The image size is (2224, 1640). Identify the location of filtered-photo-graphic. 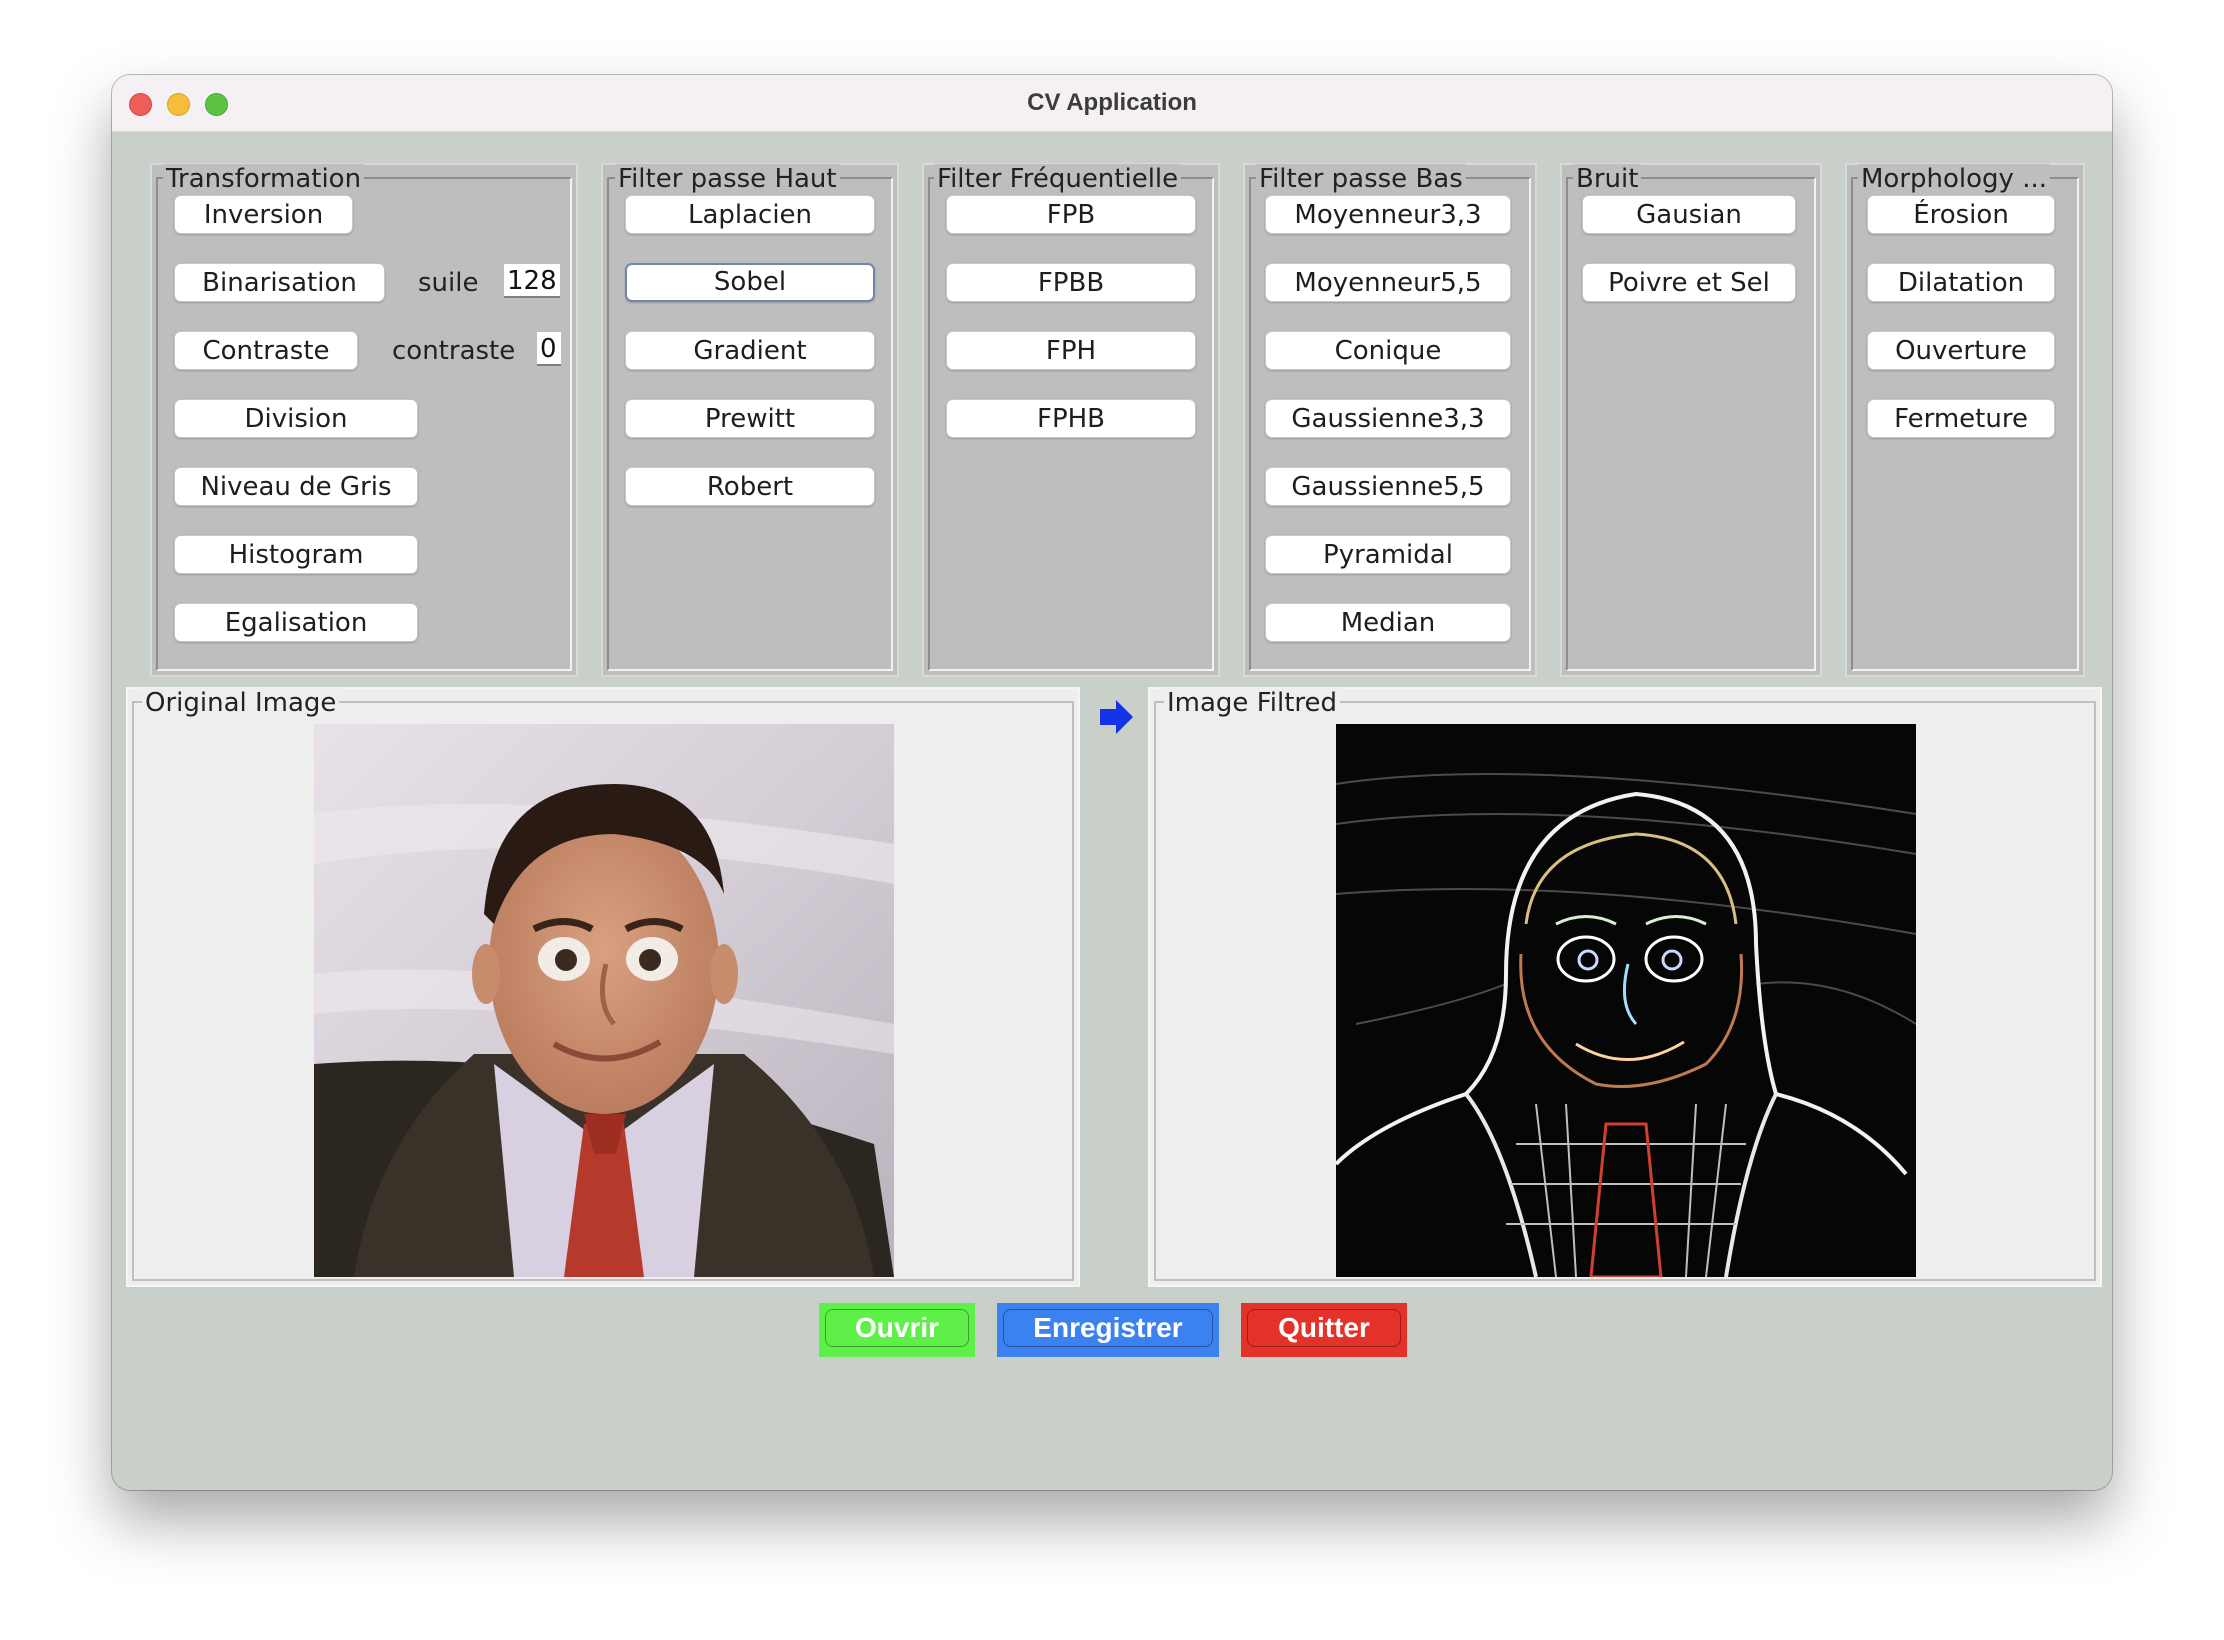
(1626, 1000).